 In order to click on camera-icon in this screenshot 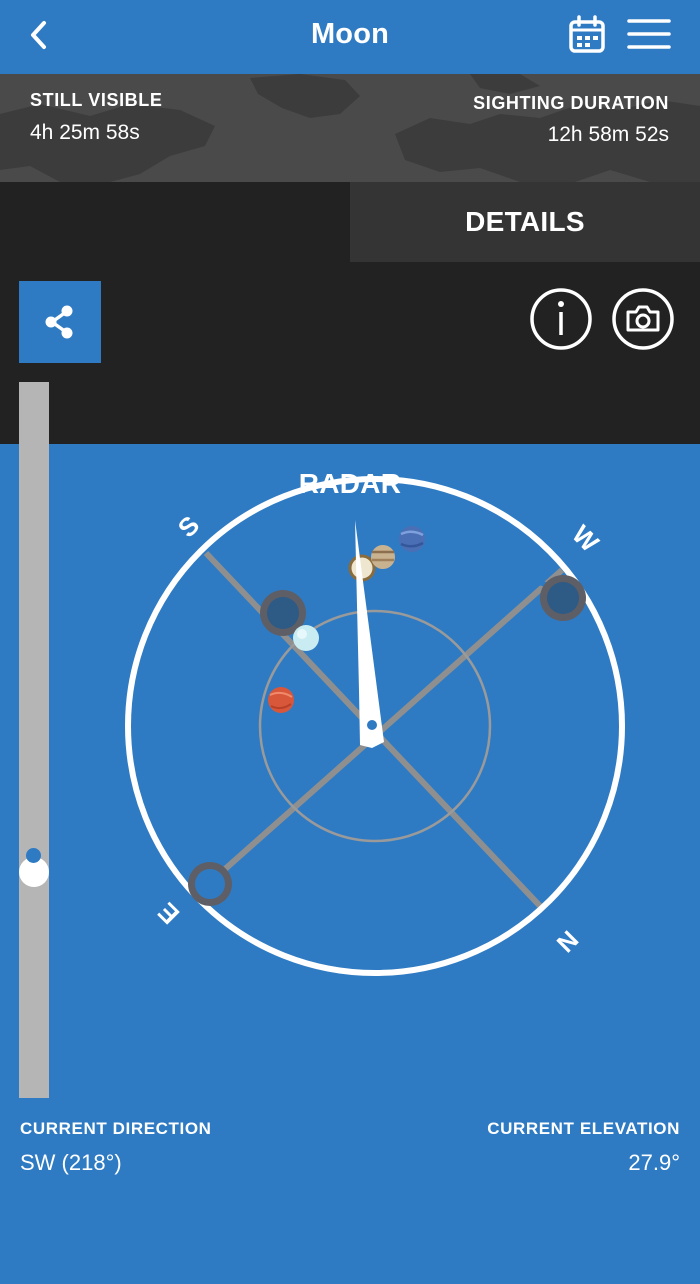, I will do `click(643, 319)`.